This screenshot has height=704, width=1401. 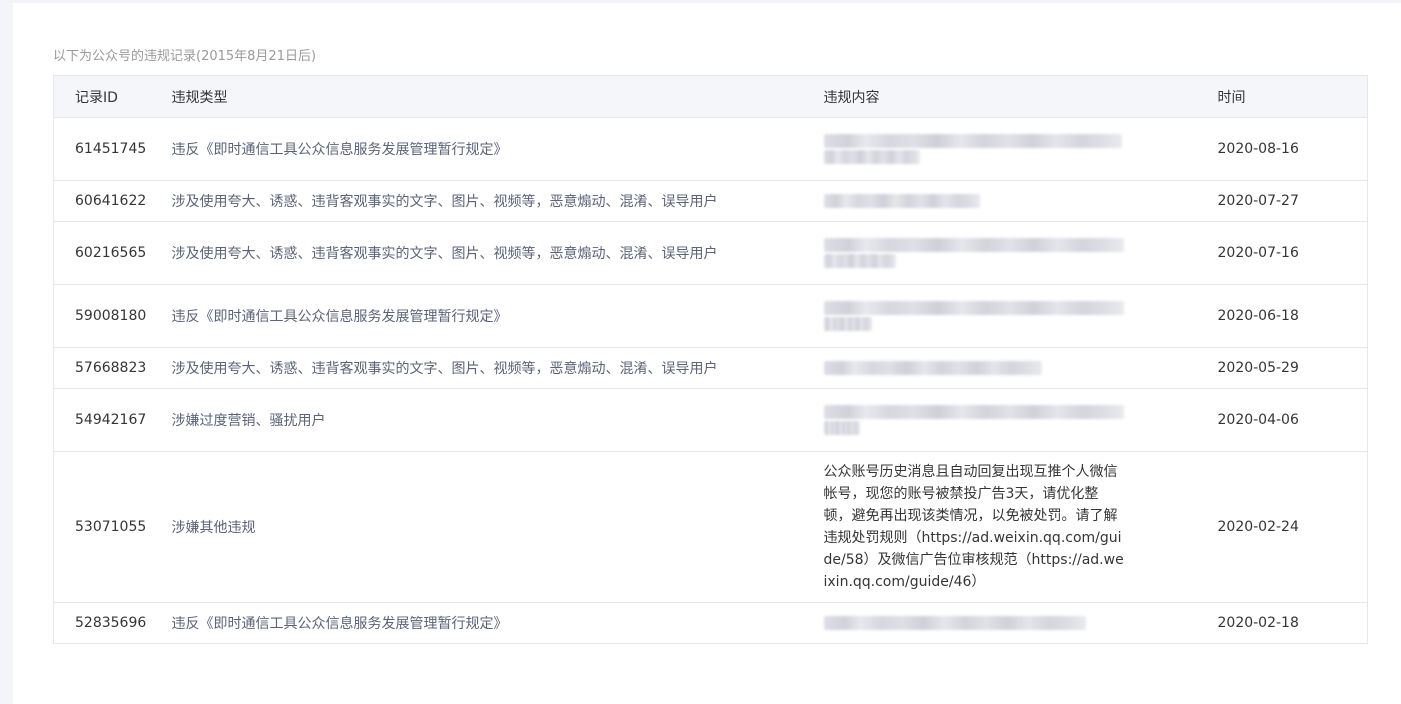 What do you see at coordinates (112, 527) in the screenshot?
I see `record-id: 53071055` at bounding box center [112, 527].